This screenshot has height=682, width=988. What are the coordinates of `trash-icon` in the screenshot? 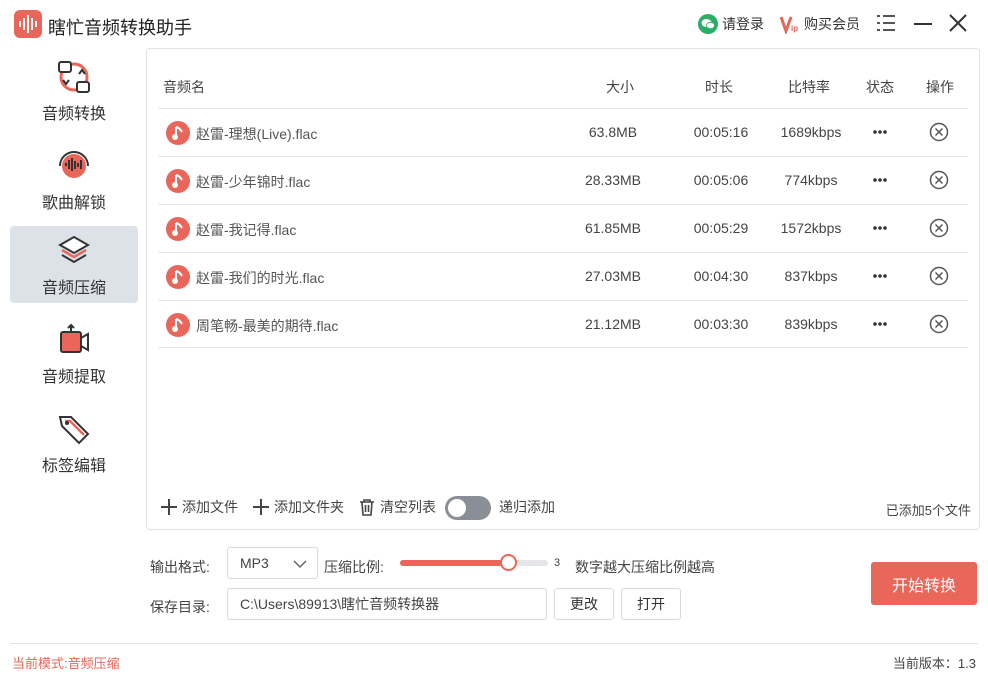 It's located at (367, 507).